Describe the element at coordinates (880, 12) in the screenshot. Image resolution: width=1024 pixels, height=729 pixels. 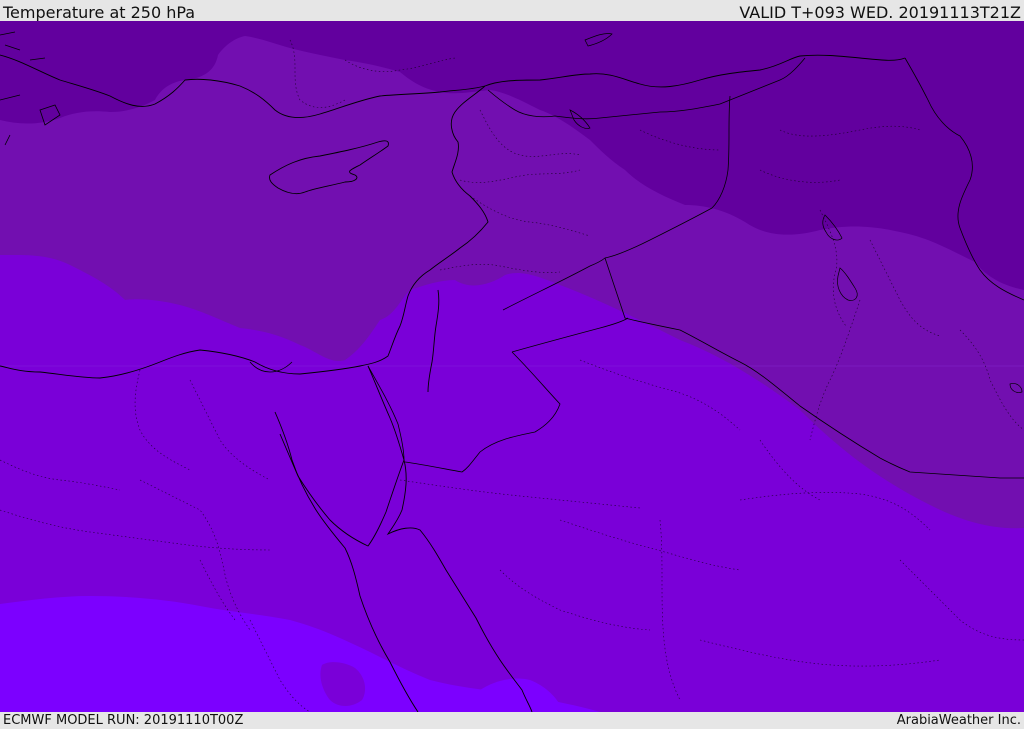
I see `valid-time-label: VALID T+093 WED. 20191113T21Z` at that location.